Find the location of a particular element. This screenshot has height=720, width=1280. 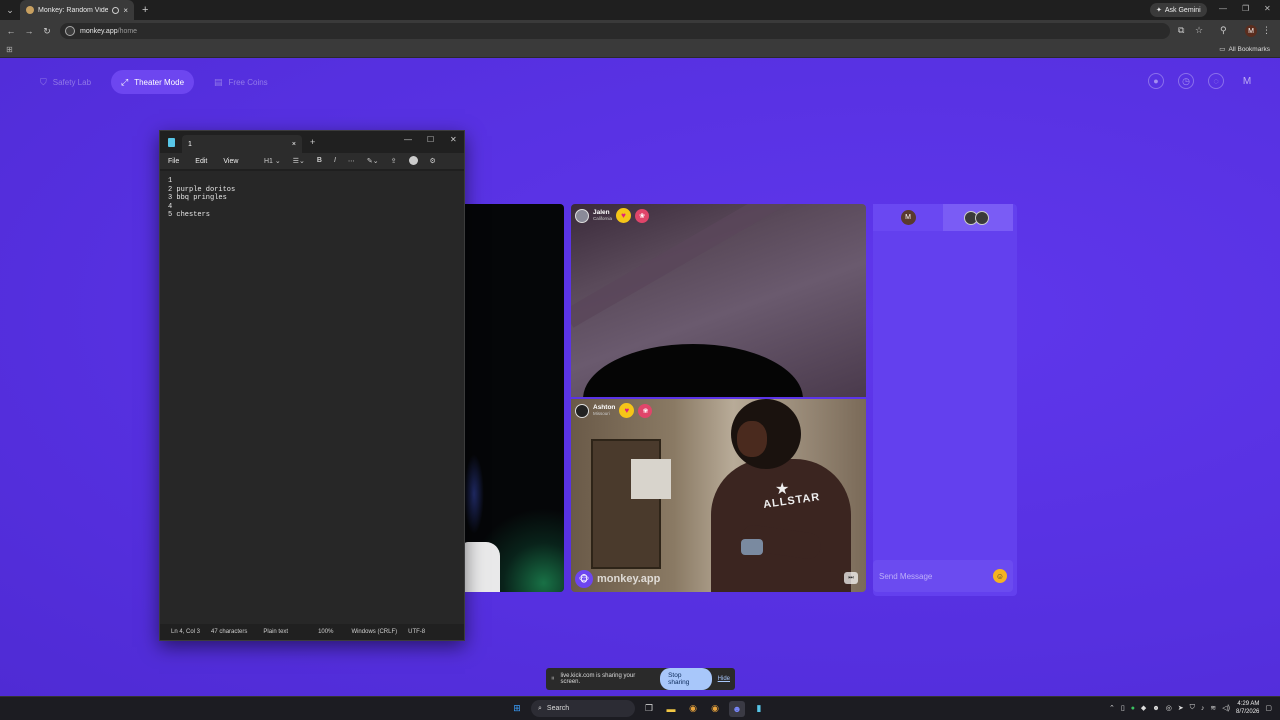

url-host: monkey.app is located at coordinates (99, 31).